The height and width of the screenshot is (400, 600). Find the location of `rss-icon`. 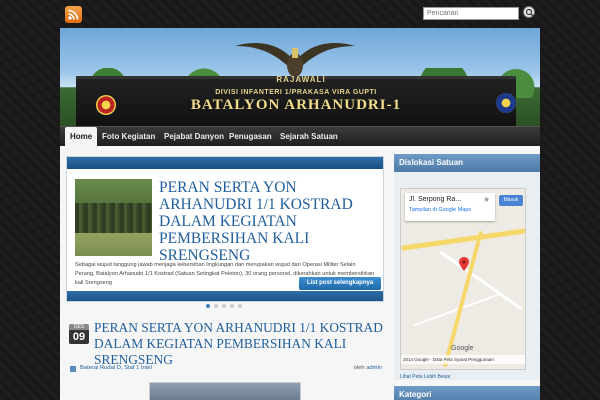

rss-icon is located at coordinates (73, 14).